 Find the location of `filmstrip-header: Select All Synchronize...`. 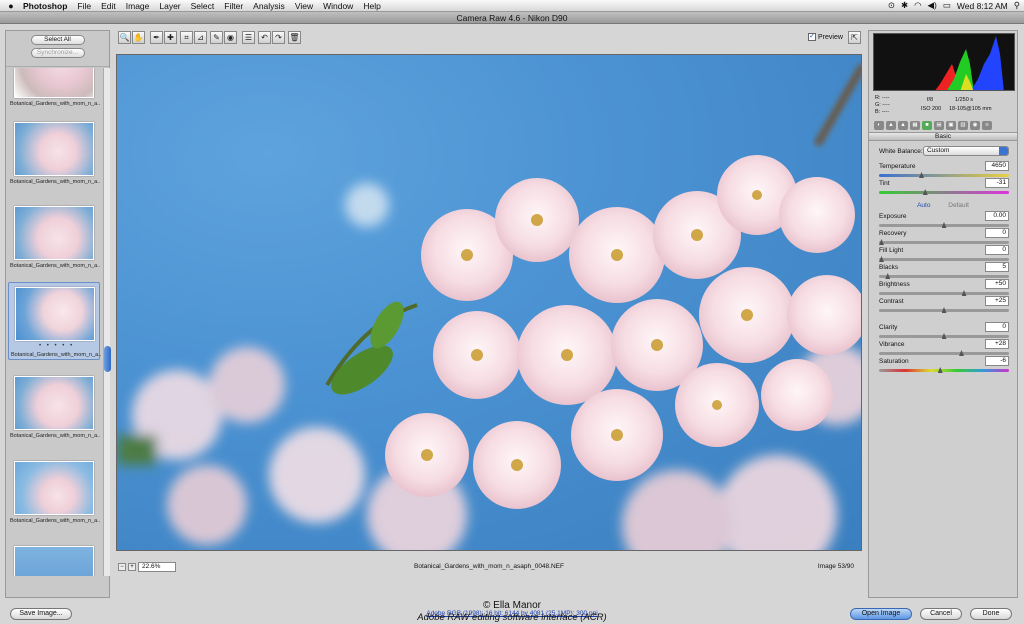

filmstrip-header: Select All Synchronize... is located at coordinates (57, 49).